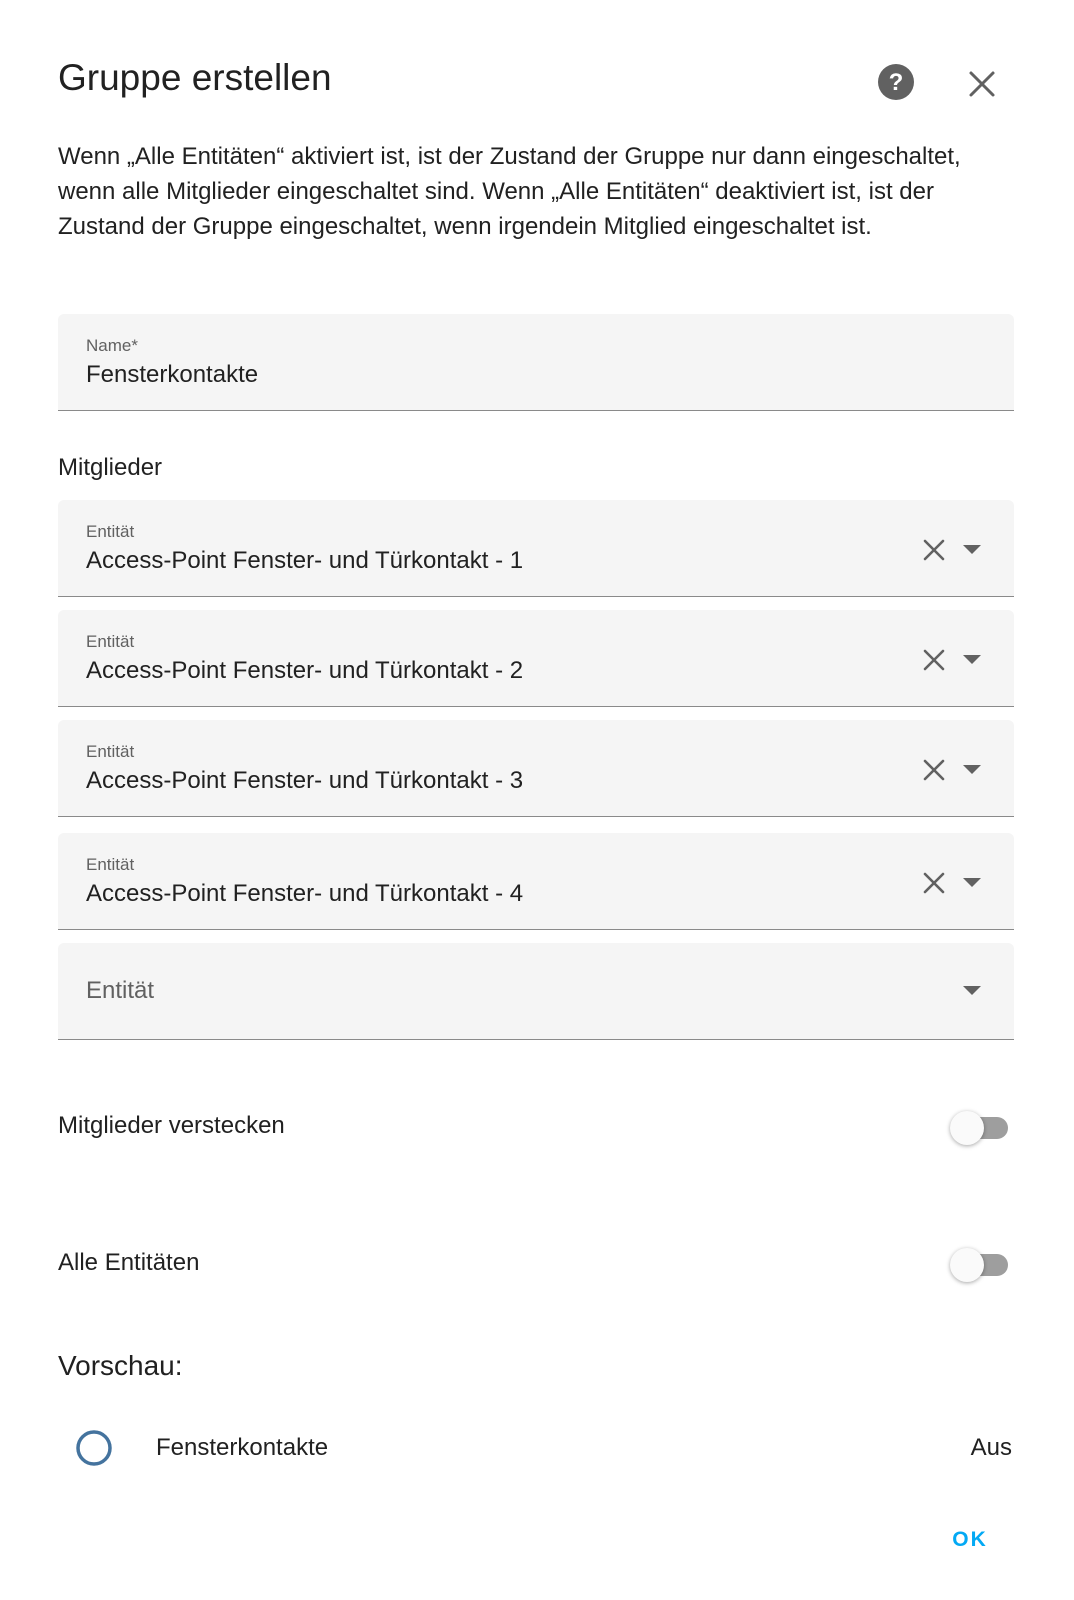 The width and height of the screenshot is (1074, 1600). Describe the element at coordinates (110, 467) in the screenshot. I see `members-label: Mitglieder` at that location.